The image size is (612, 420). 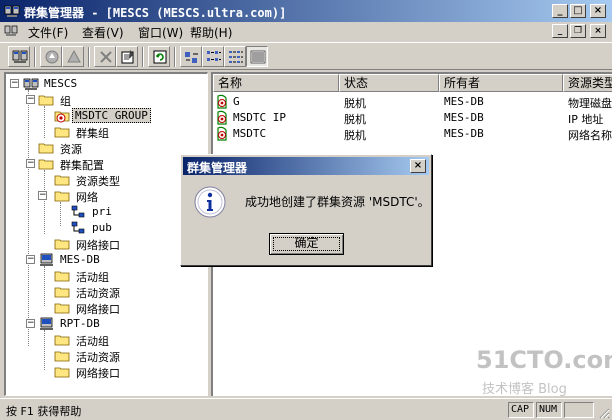 I want to click on properties-icon, so click(x=127, y=57).